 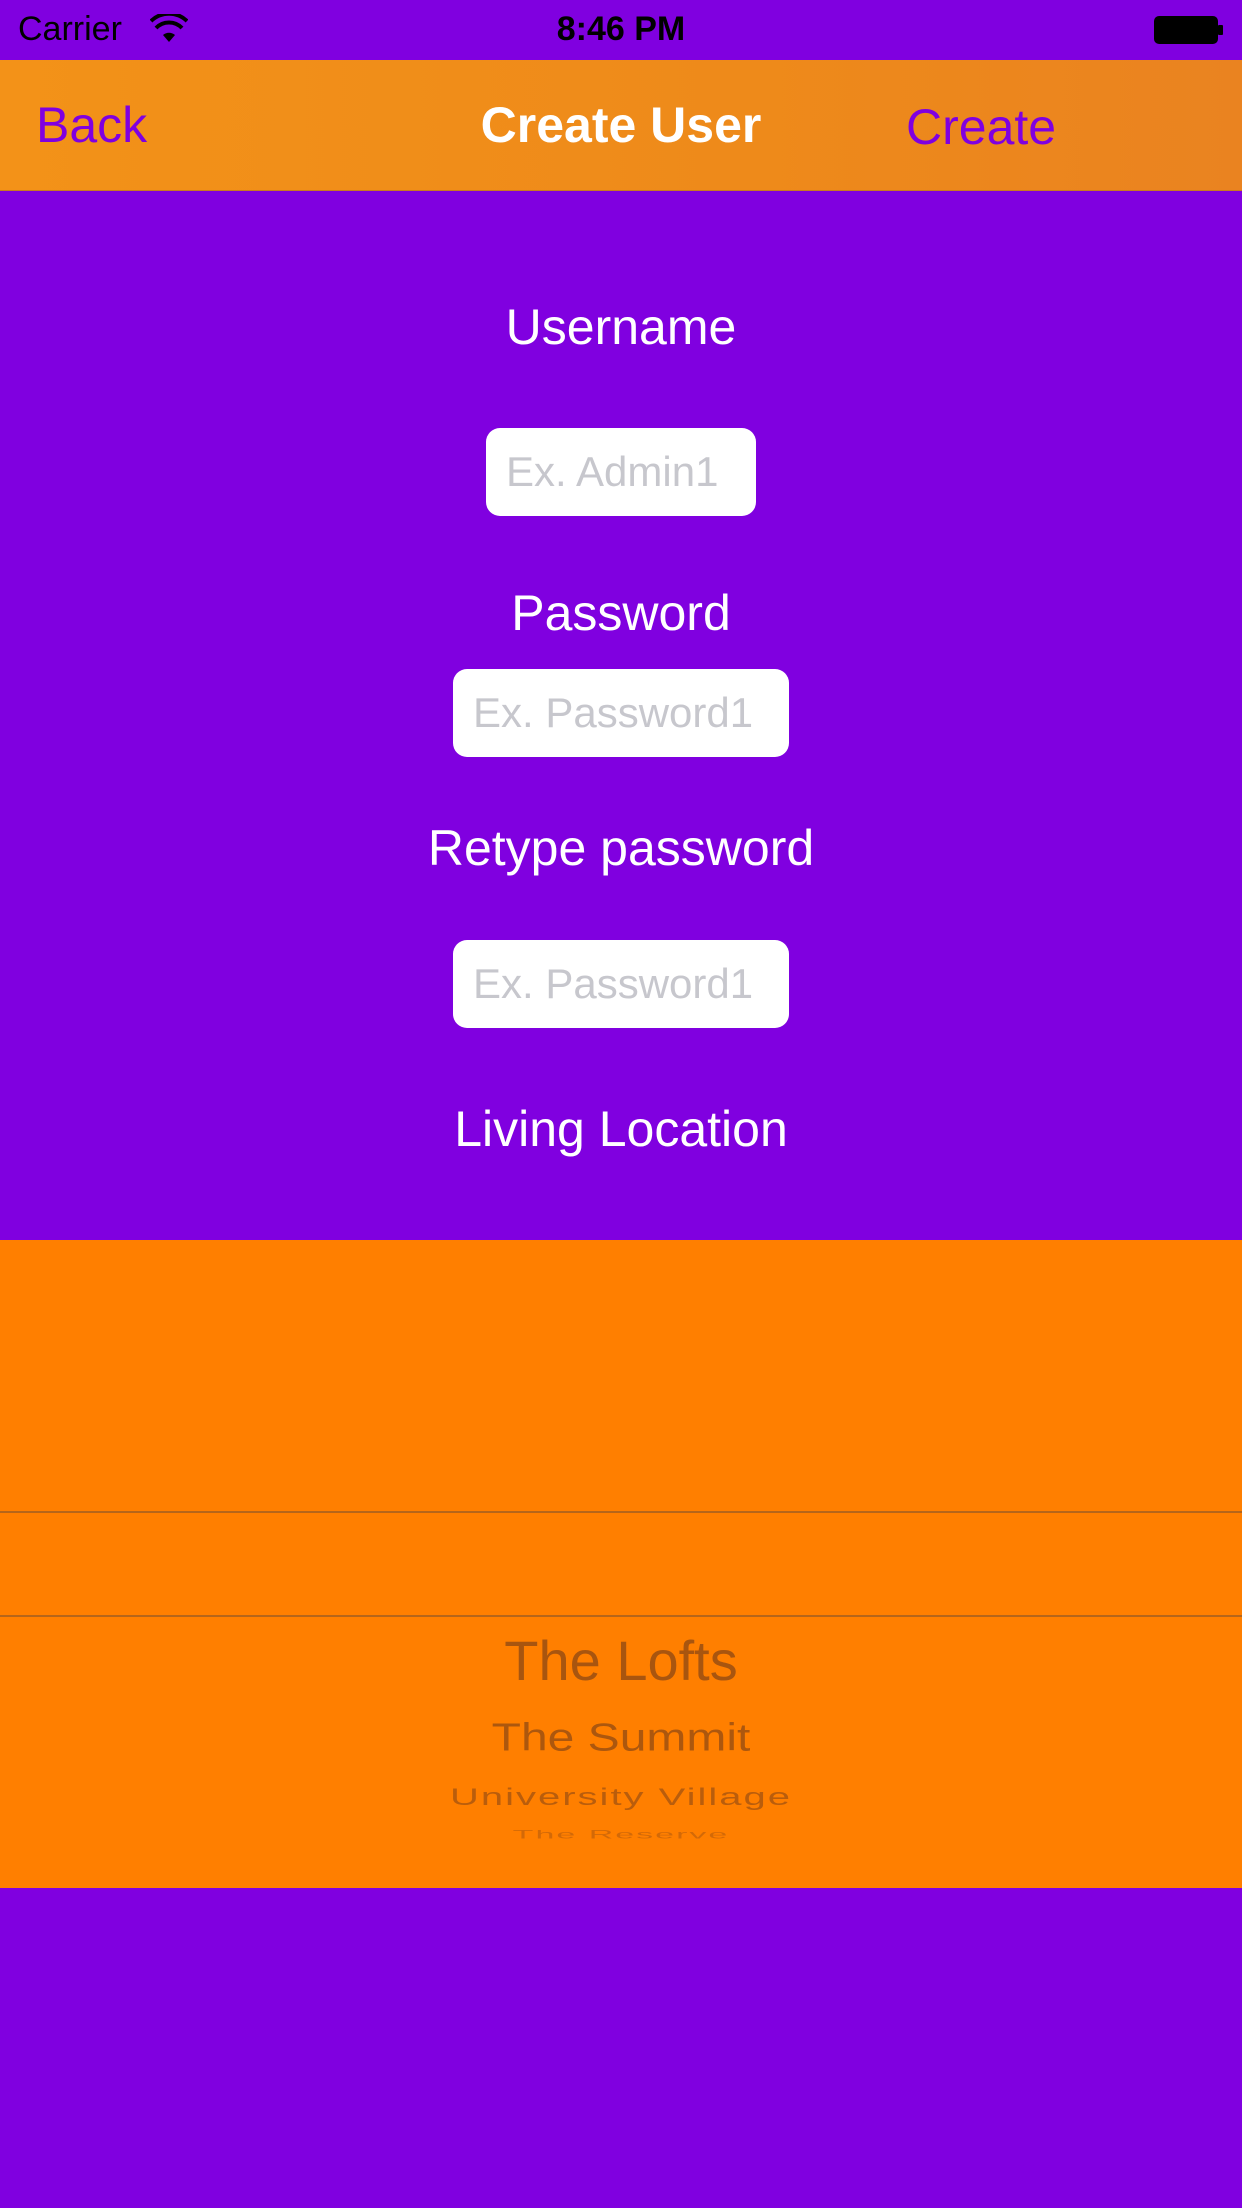 I want to click on picker-item: The Summit, so click(x=621, y=1737).